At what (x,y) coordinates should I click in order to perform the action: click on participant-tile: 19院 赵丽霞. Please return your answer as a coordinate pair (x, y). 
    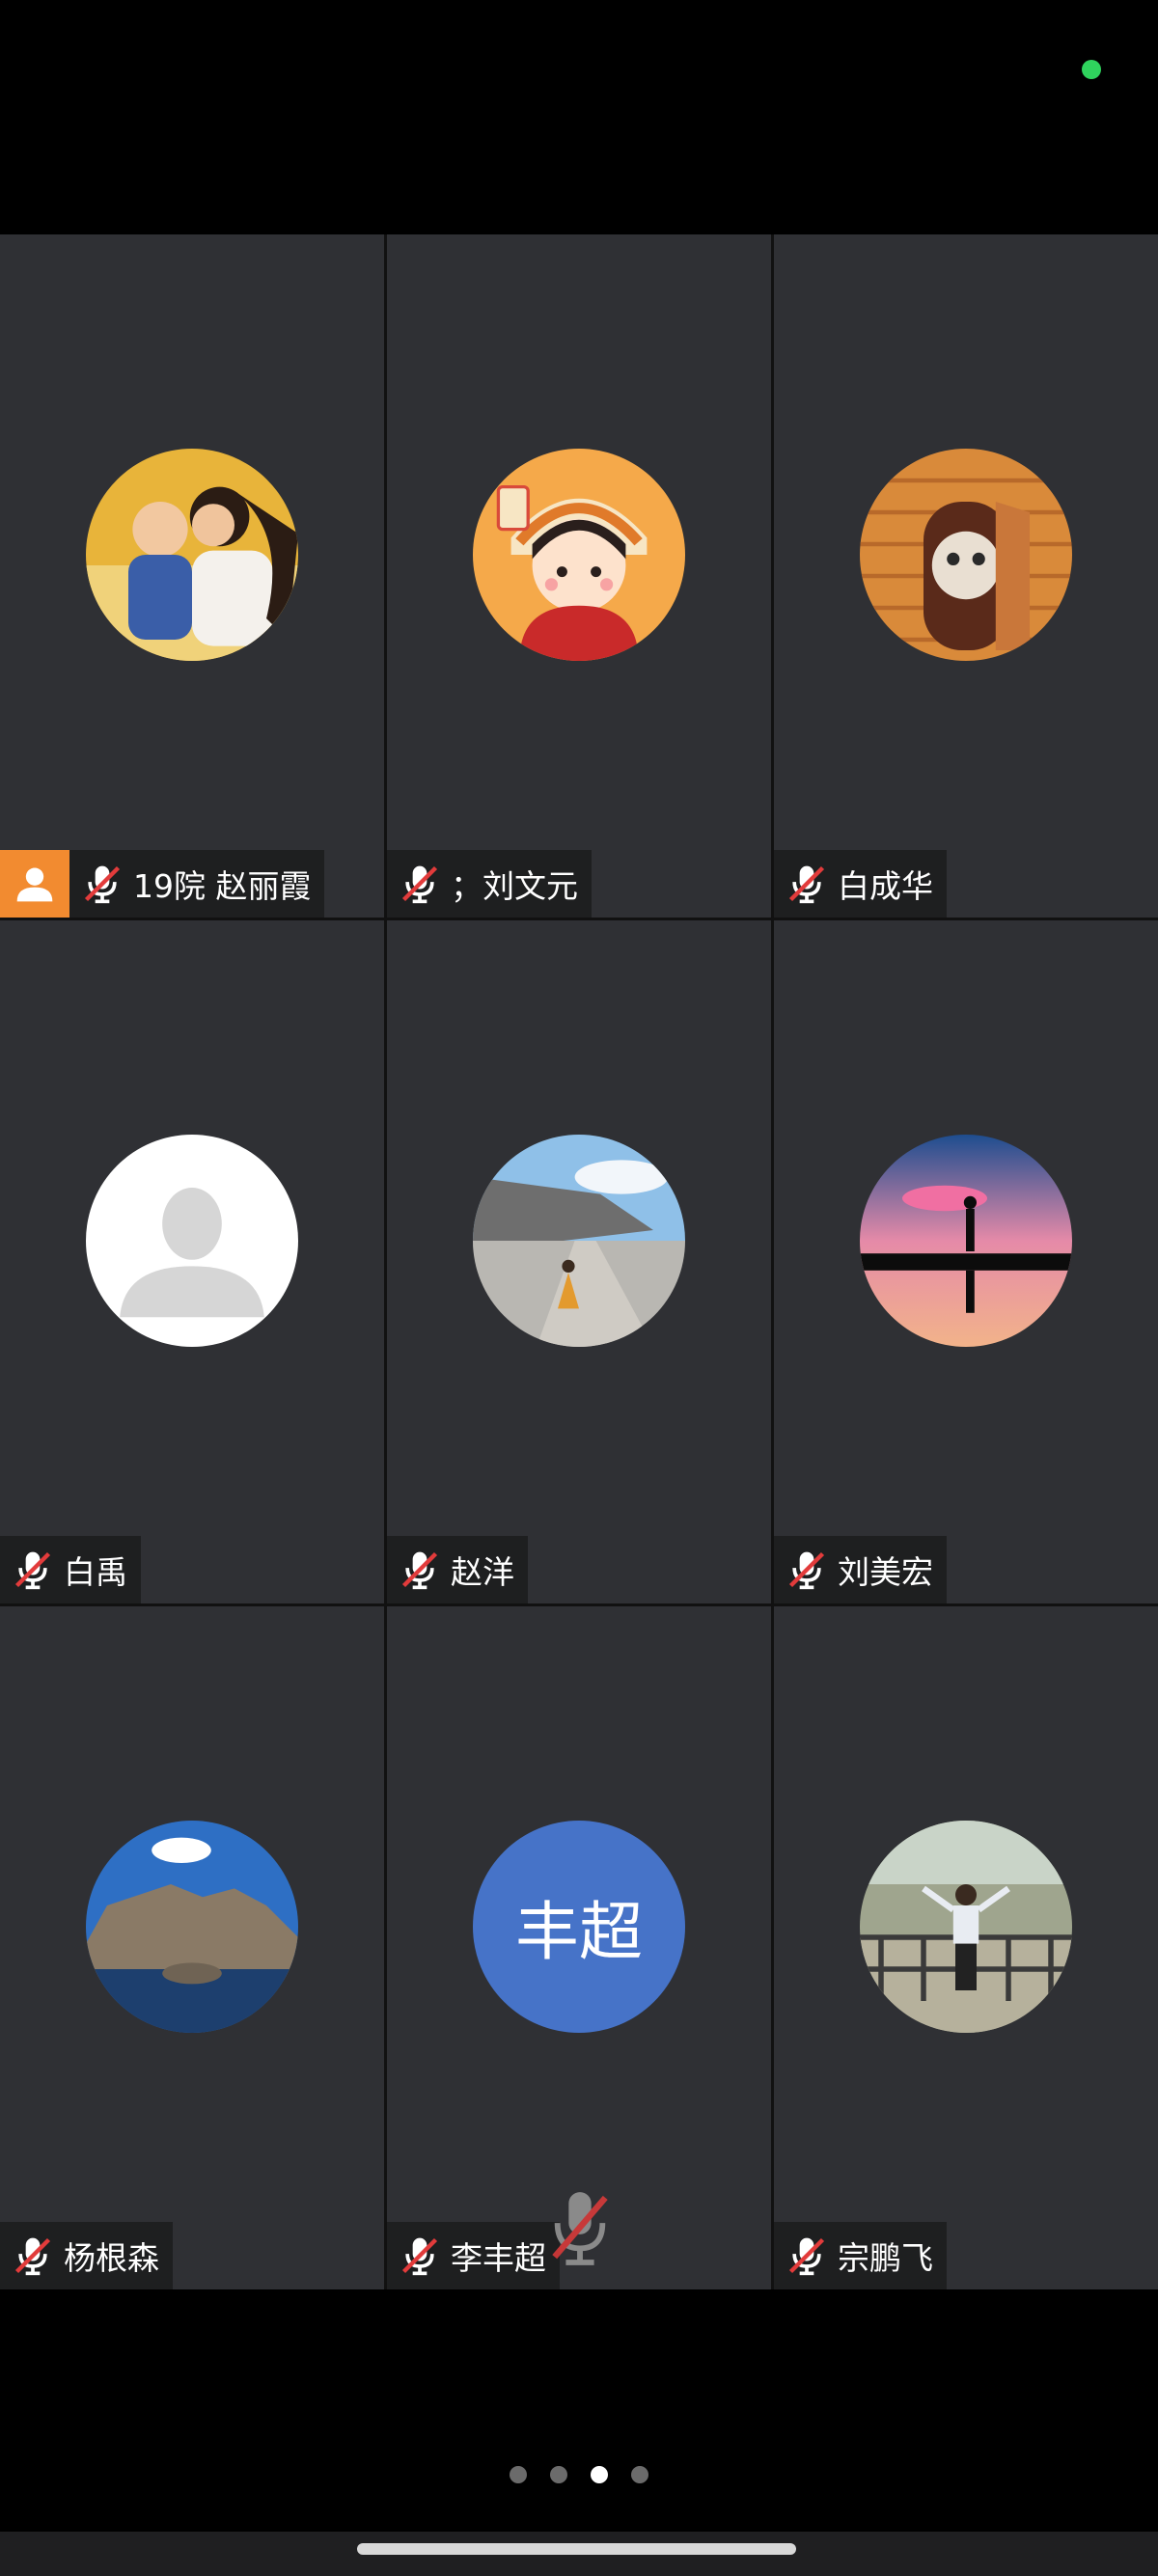
    Looking at the image, I should click on (192, 576).